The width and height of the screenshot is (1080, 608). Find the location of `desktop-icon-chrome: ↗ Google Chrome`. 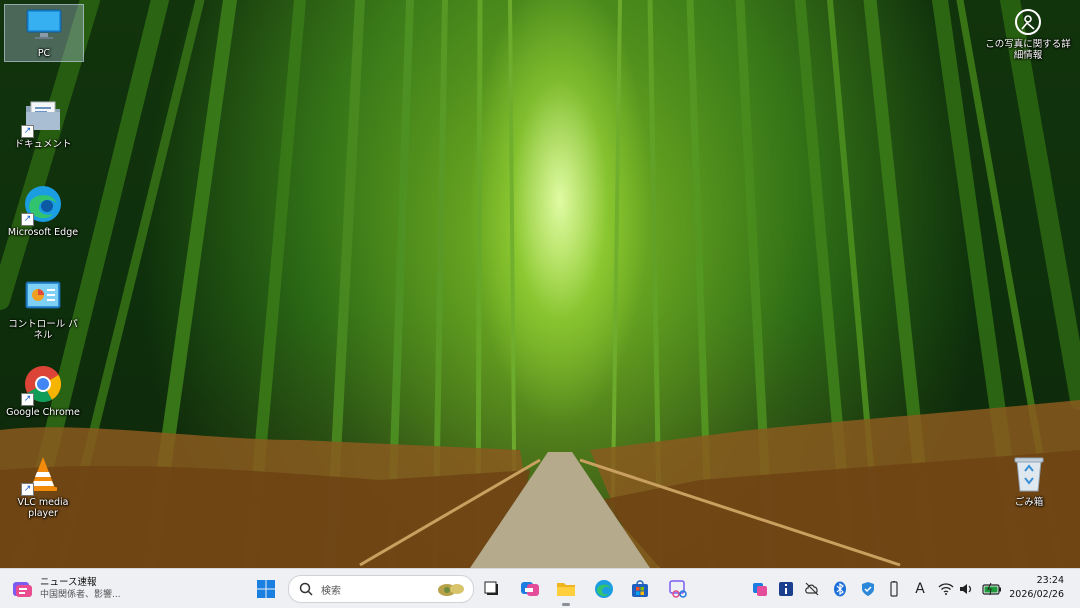

desktop-icon-chrome: ↗ Google Chrome is located at coordinates (43, 391).